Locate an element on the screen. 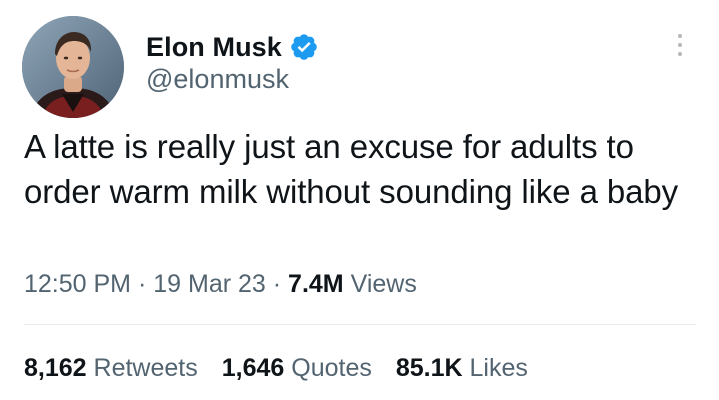 The image size is (719, 400). likes-label: Likes is located at coordinates (498, 368).